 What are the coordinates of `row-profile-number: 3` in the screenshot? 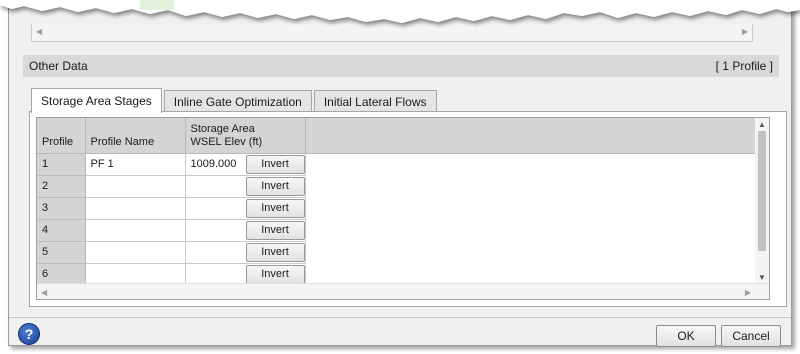 It's located at (61, 208).